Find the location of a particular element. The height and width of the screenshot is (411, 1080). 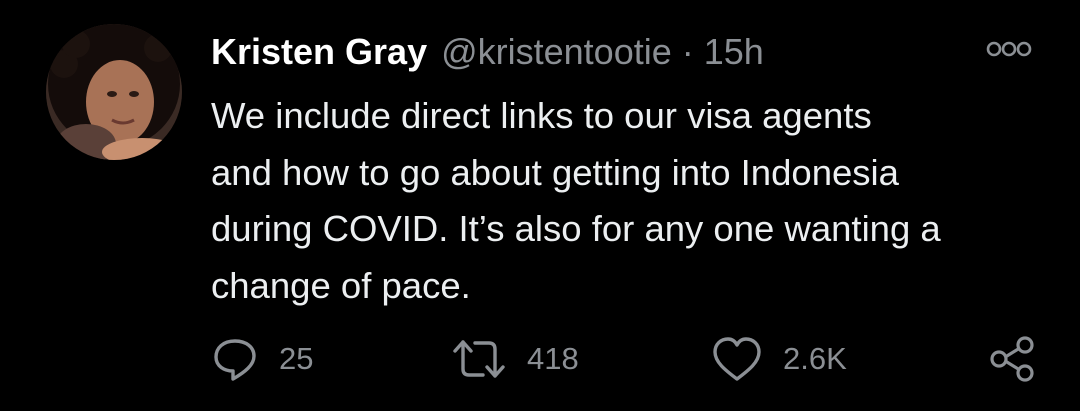

heart-icon is located at coordinates (737, 359).